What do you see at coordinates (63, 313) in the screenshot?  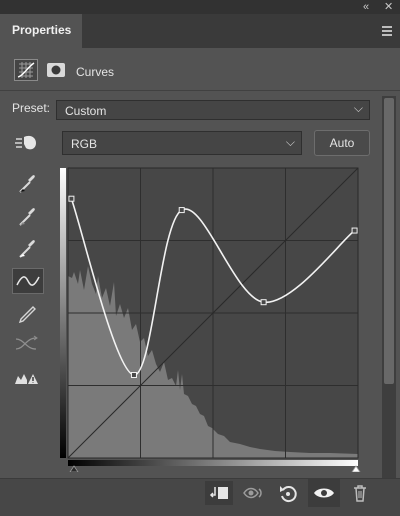 I see `output-gradient-bar` at bounding box center [63, 313].